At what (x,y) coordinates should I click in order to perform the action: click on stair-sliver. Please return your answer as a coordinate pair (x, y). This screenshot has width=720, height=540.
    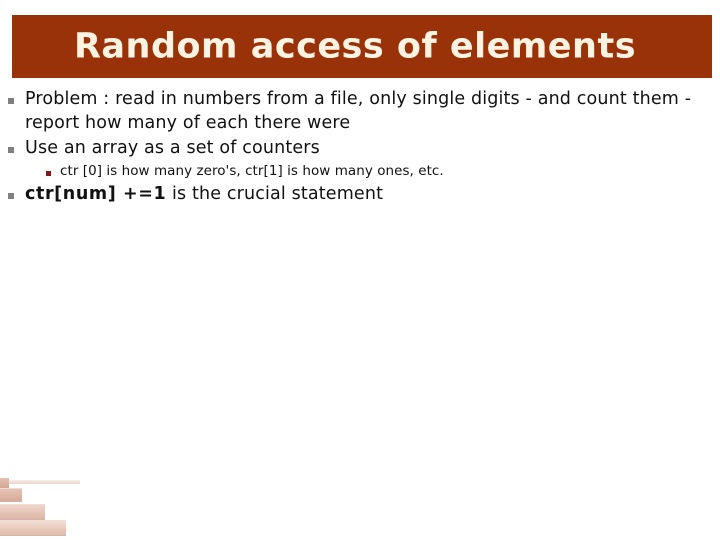
    Looking at the image, I should click on (4, 483).